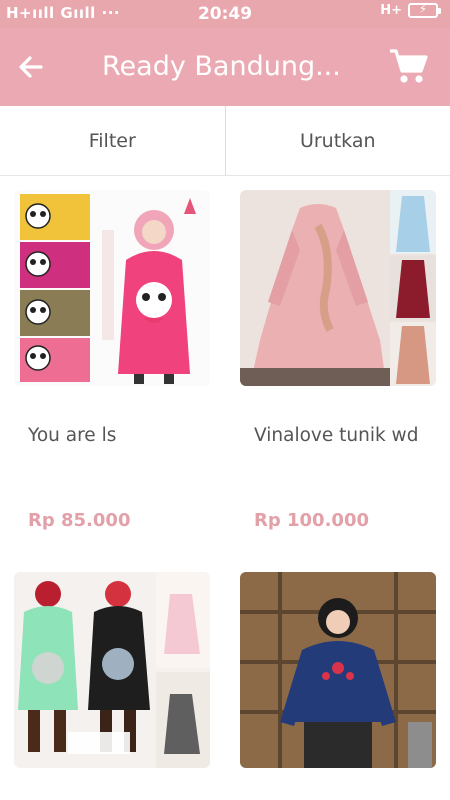 The height and width of the screenshot is (800, 450). Describe the element at coordinates (338, 140) in the screenshot. I see `sort-button: Urutkan` at that location.